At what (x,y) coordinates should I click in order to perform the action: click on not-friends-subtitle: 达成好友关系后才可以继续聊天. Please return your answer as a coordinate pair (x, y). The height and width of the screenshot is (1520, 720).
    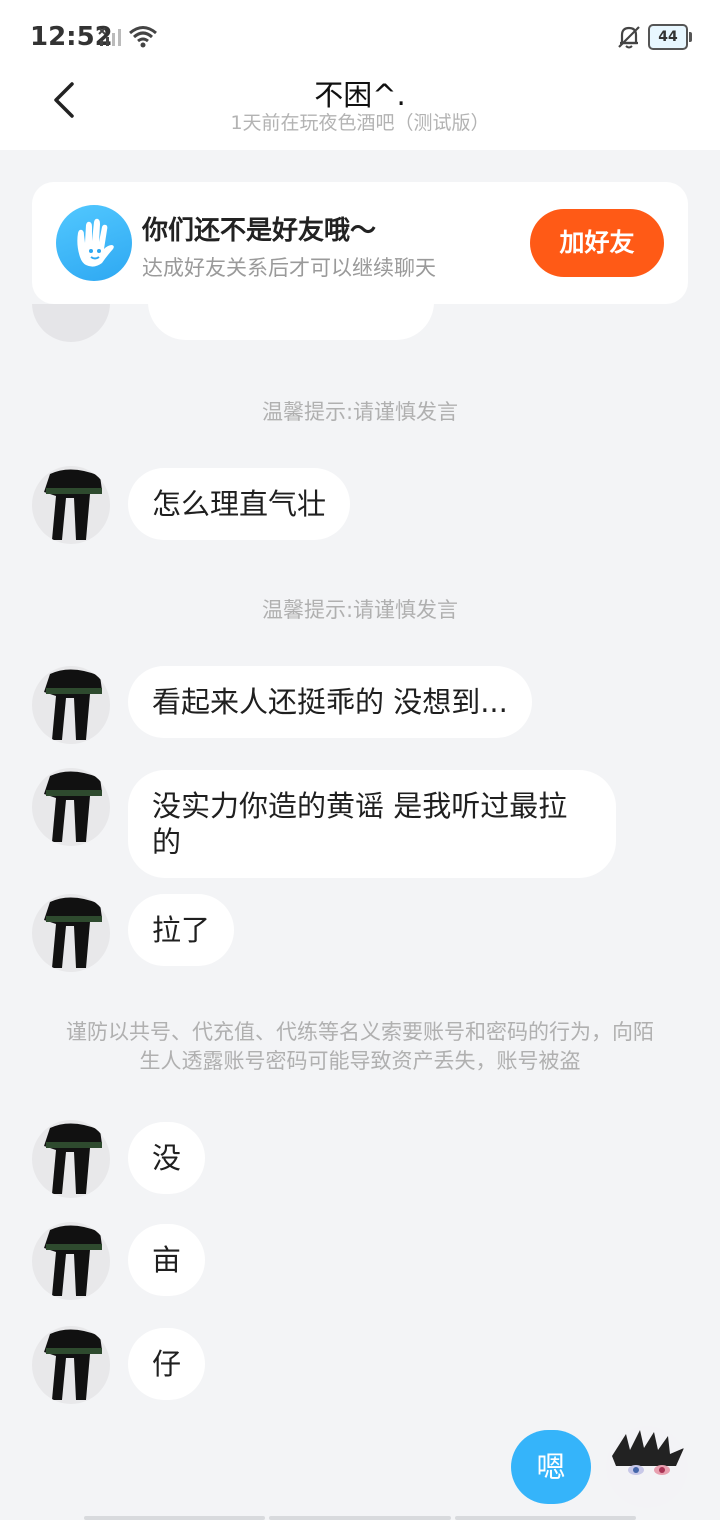
    Looking at the image, I should click on (289, 268).